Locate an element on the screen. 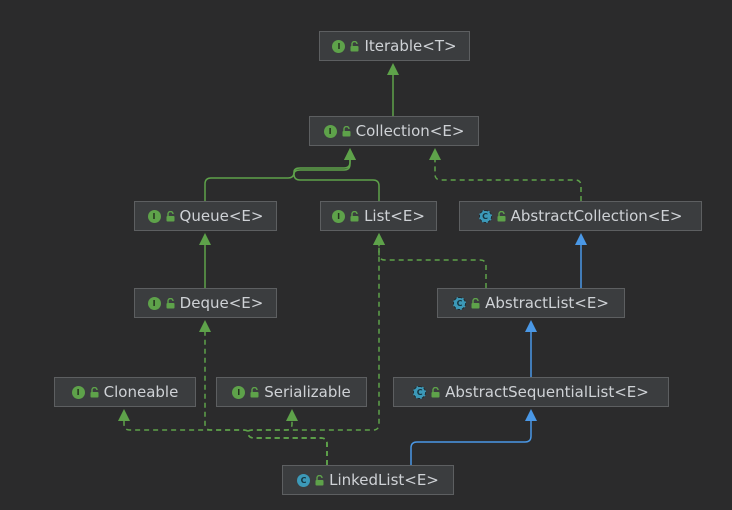  node-linkedlist: C LinkedList<E> is located at coordinates (368, 480).